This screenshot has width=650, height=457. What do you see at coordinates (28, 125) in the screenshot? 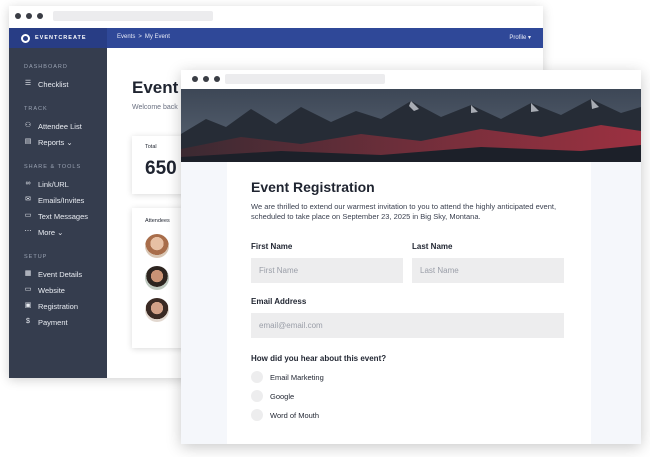
I see `users-icon: ⚇` at bounding box center [28, 125].